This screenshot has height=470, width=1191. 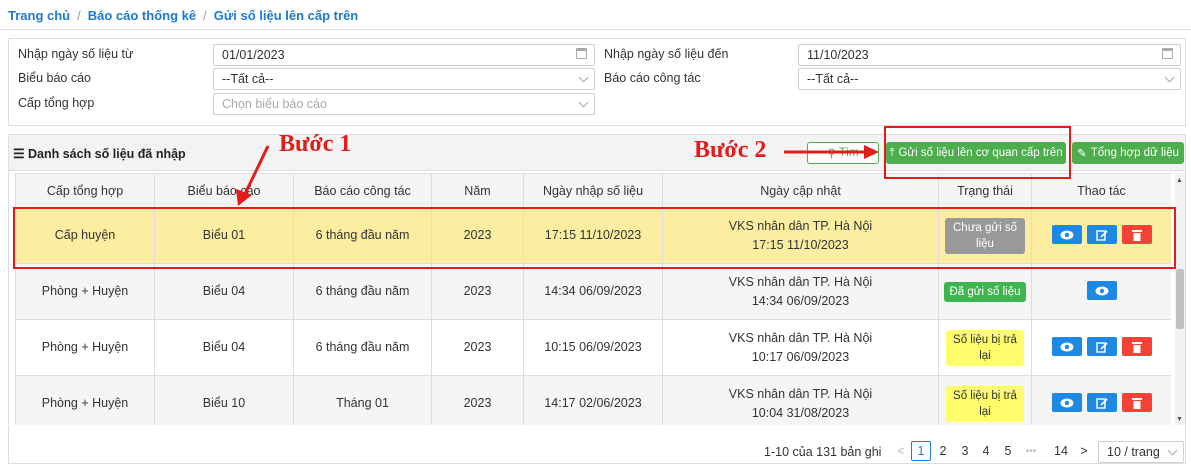 I want to click on step2-arrow-icon, so click(x=831, y=152).